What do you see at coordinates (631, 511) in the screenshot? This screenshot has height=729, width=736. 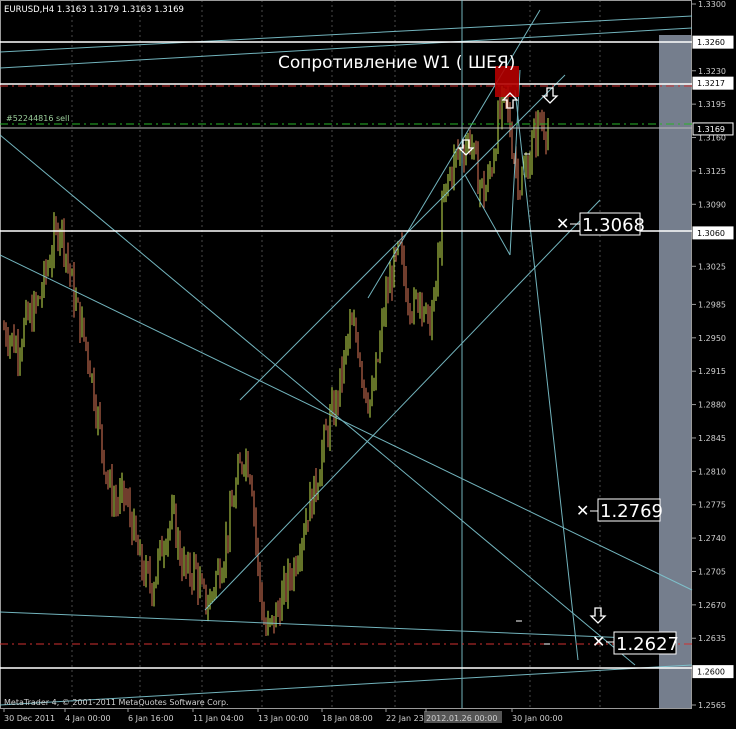 I see `target-value: 1.2769` at bounding box center [631, 511].